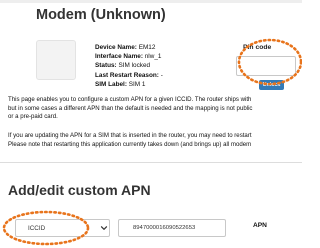 The image size is (320, 248). Describe the element at coordinates (56, 60) in the screenshot. I see `router-image` at that location.